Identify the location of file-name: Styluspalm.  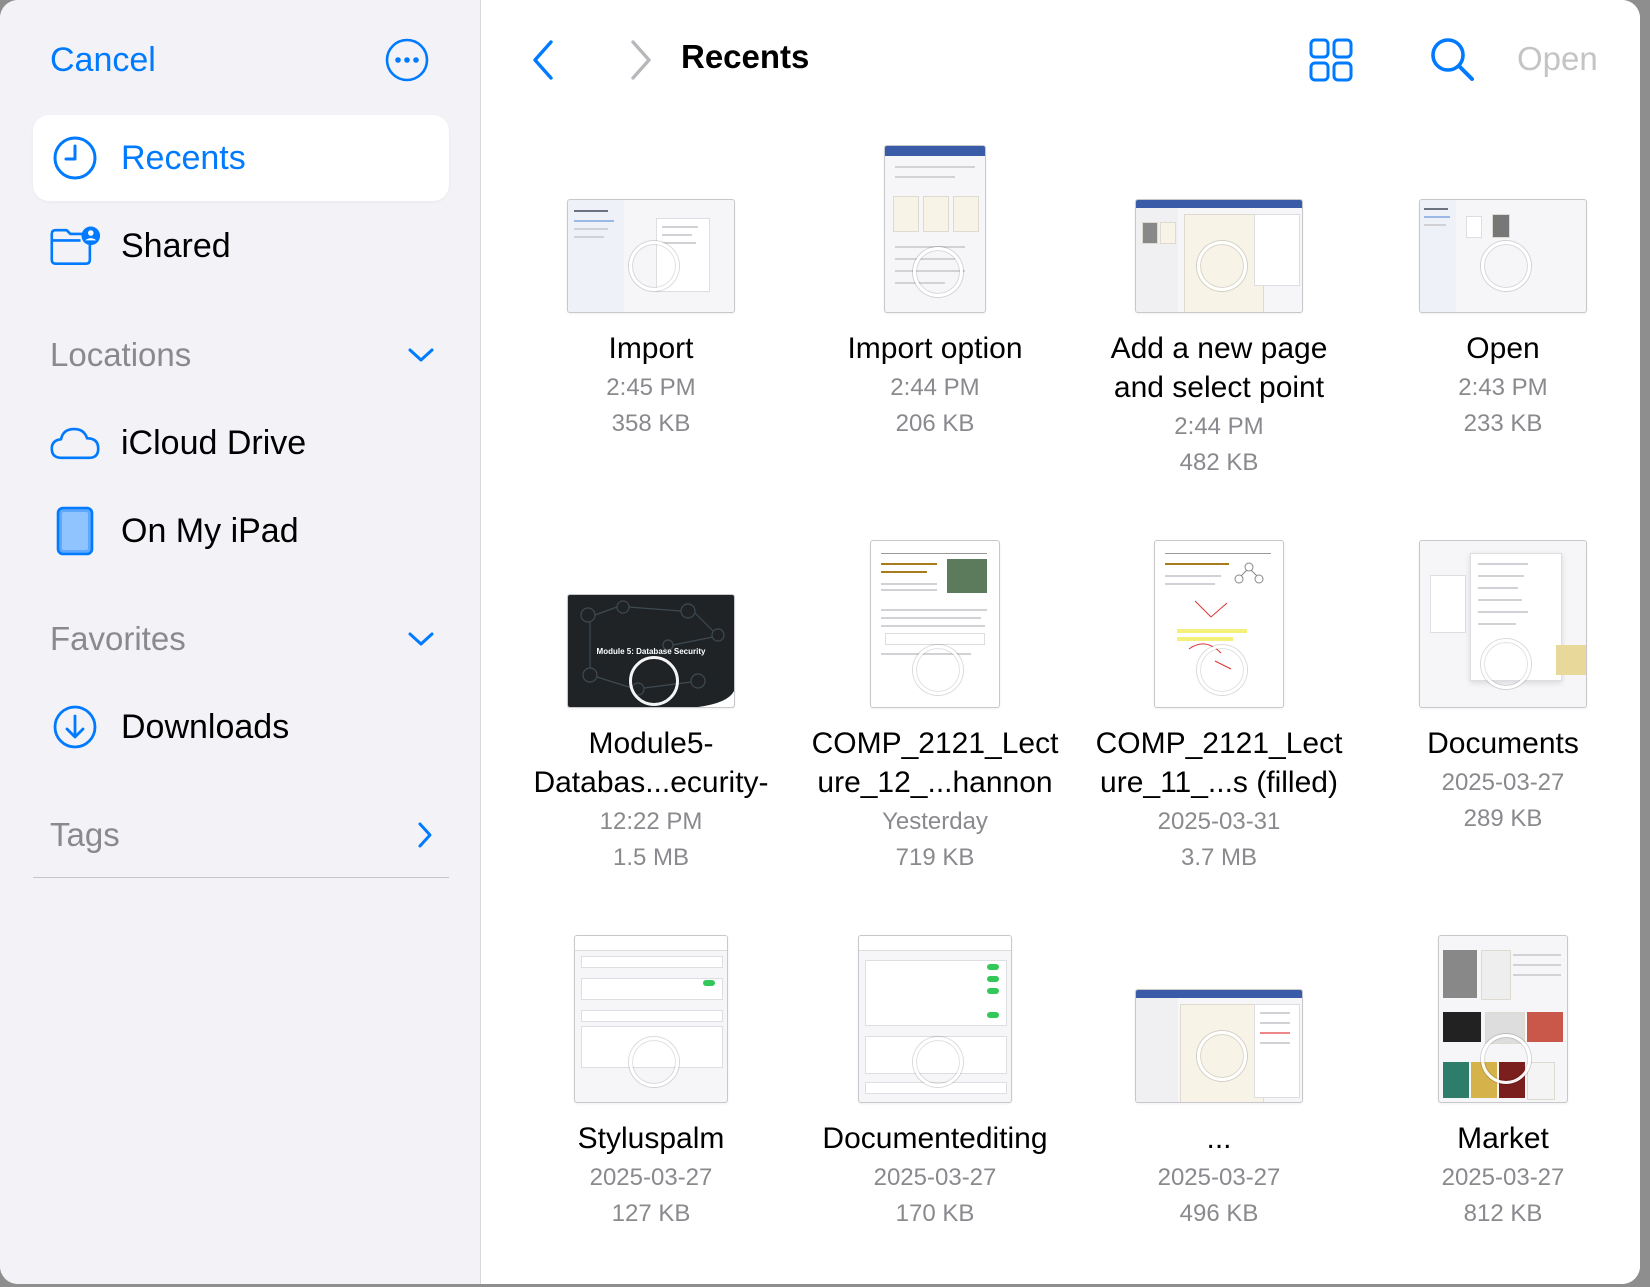
(651, 1138).